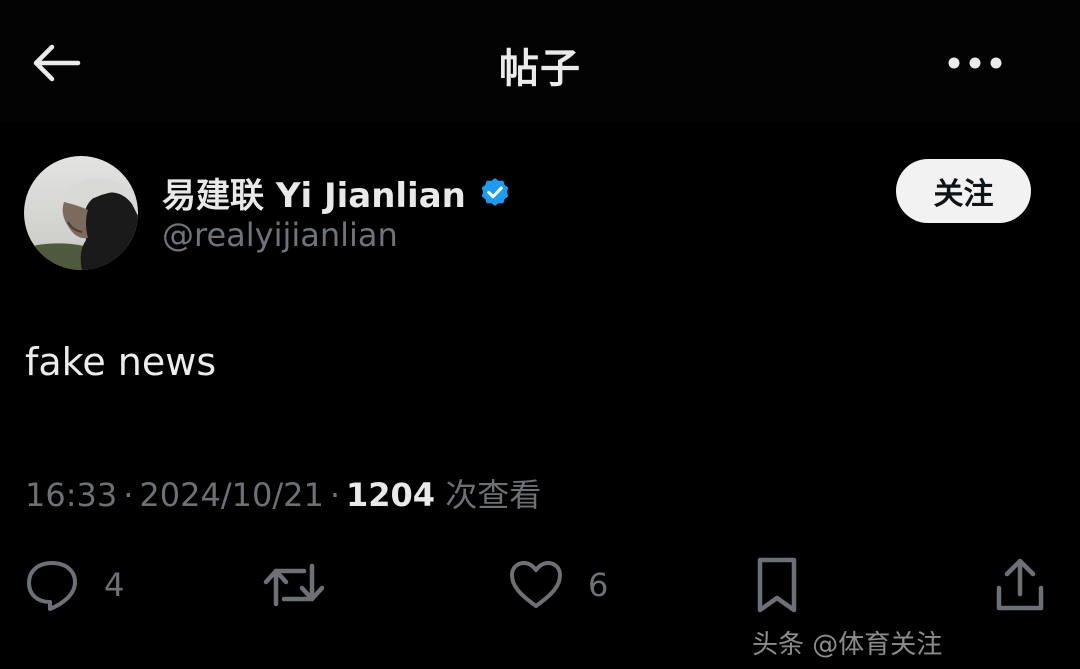  I want to click on more-horizontal-icon, so click(975, 63).